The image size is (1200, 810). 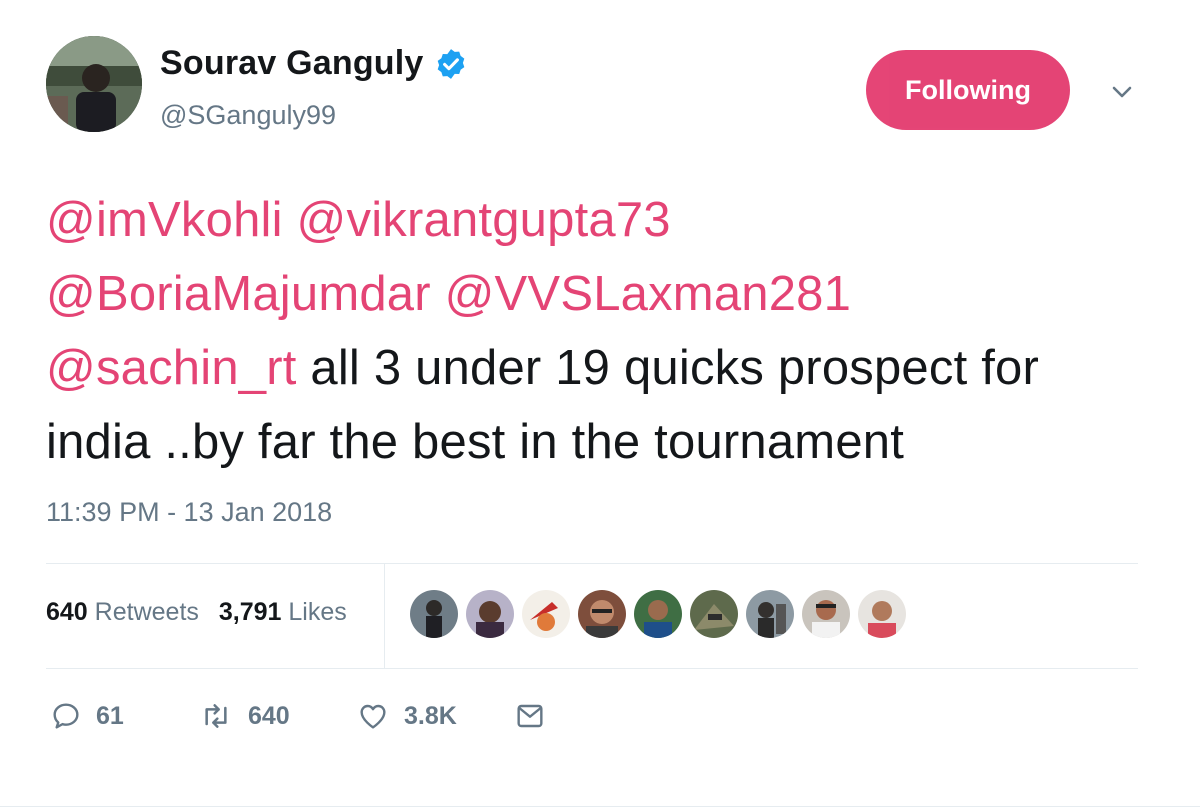 I want to click on display-name: Sourav Ganguly, so click(x=314, y=63).